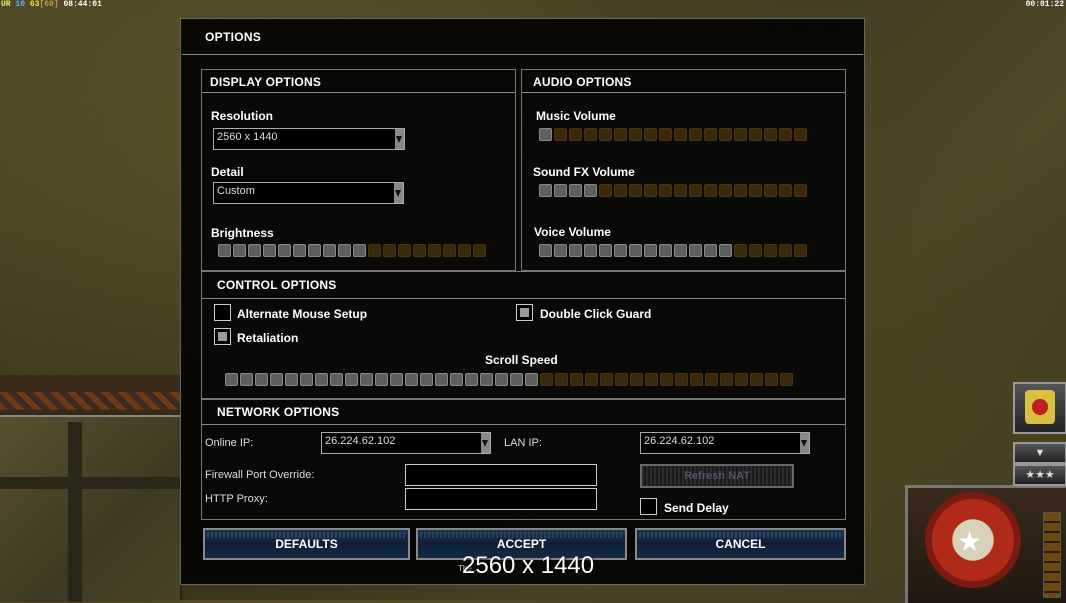  I want to click on cancel-button: CANCEL, so click(740, 544).